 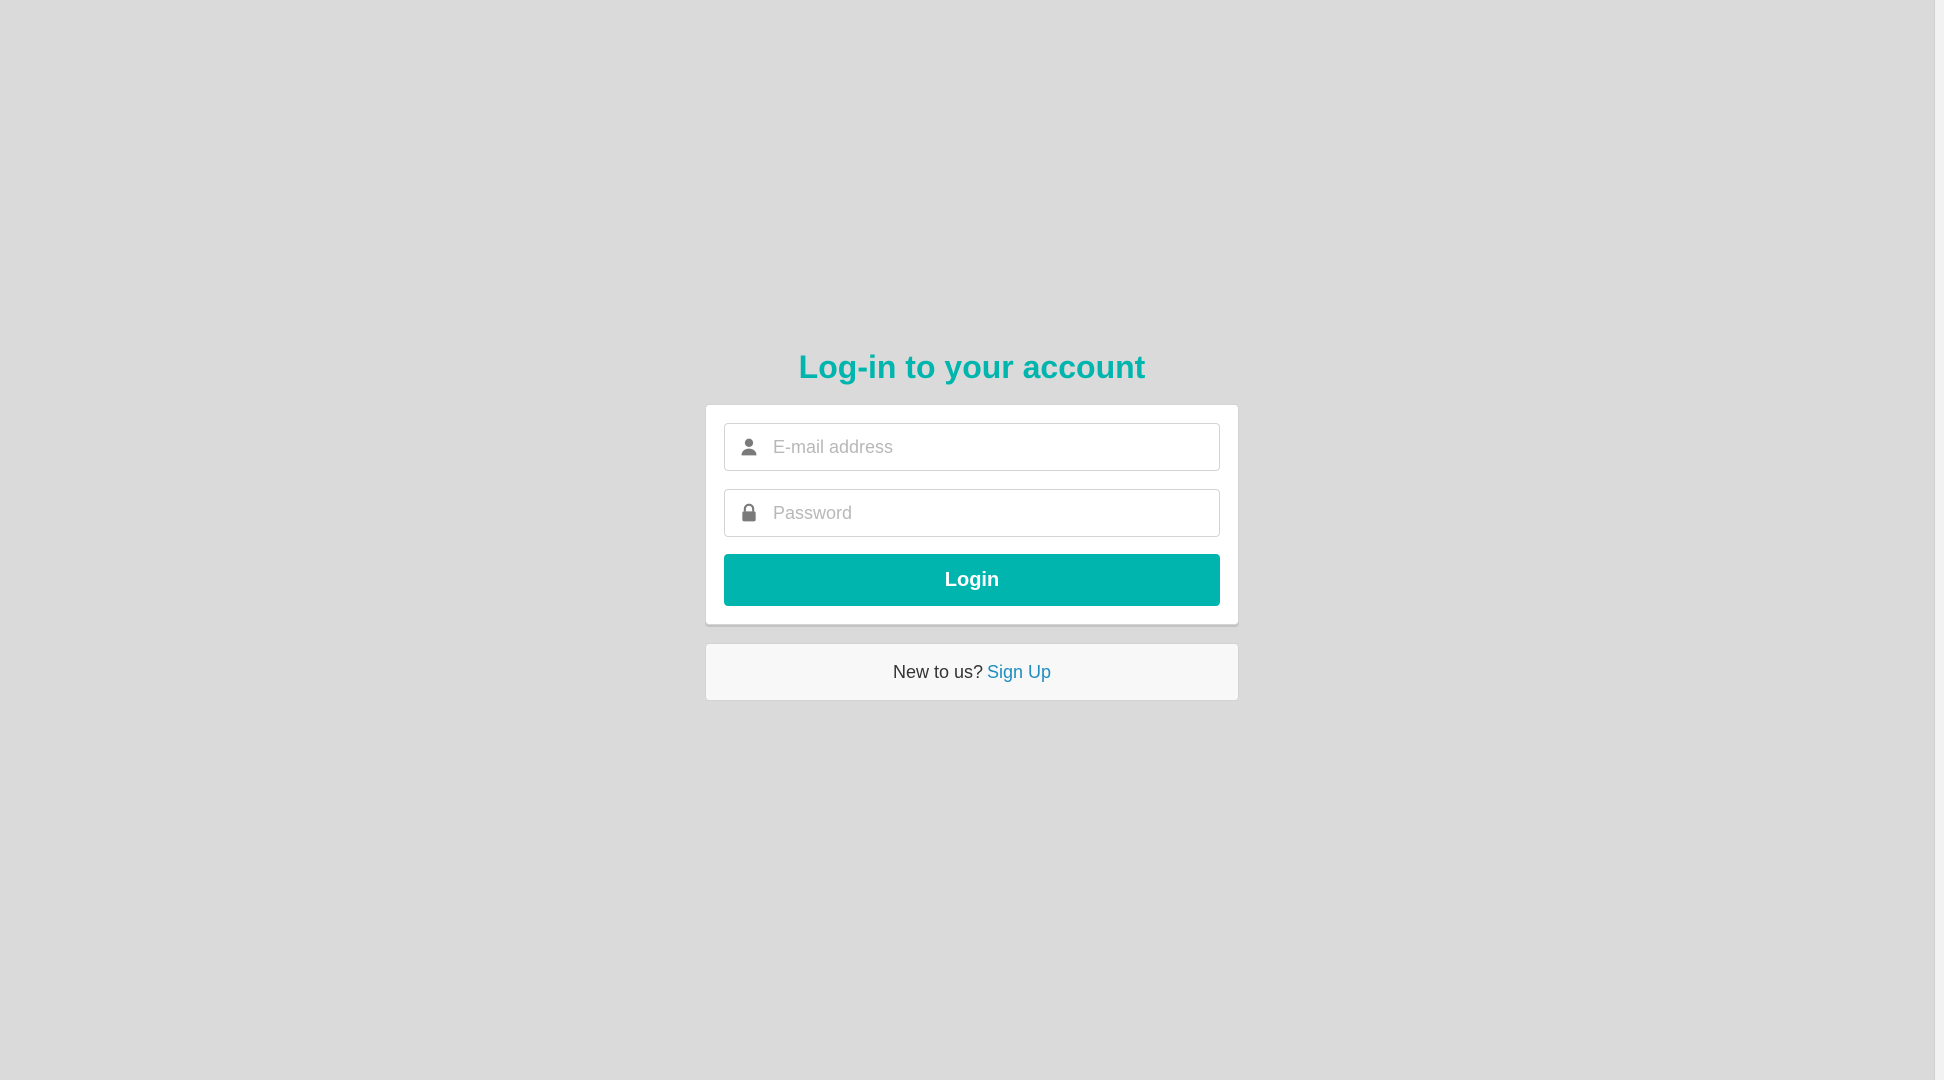 I want to click on signup-panel: New to us? Sign Up, so click(x=972, y=672).